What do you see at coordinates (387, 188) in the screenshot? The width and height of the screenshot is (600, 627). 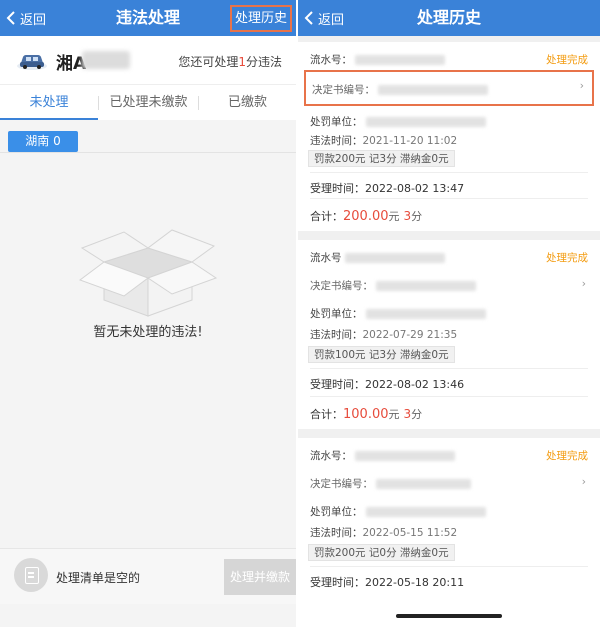 I see `accepted-time: 受理时间：2022-08-02 13:47` at bounding box center [387, 188].